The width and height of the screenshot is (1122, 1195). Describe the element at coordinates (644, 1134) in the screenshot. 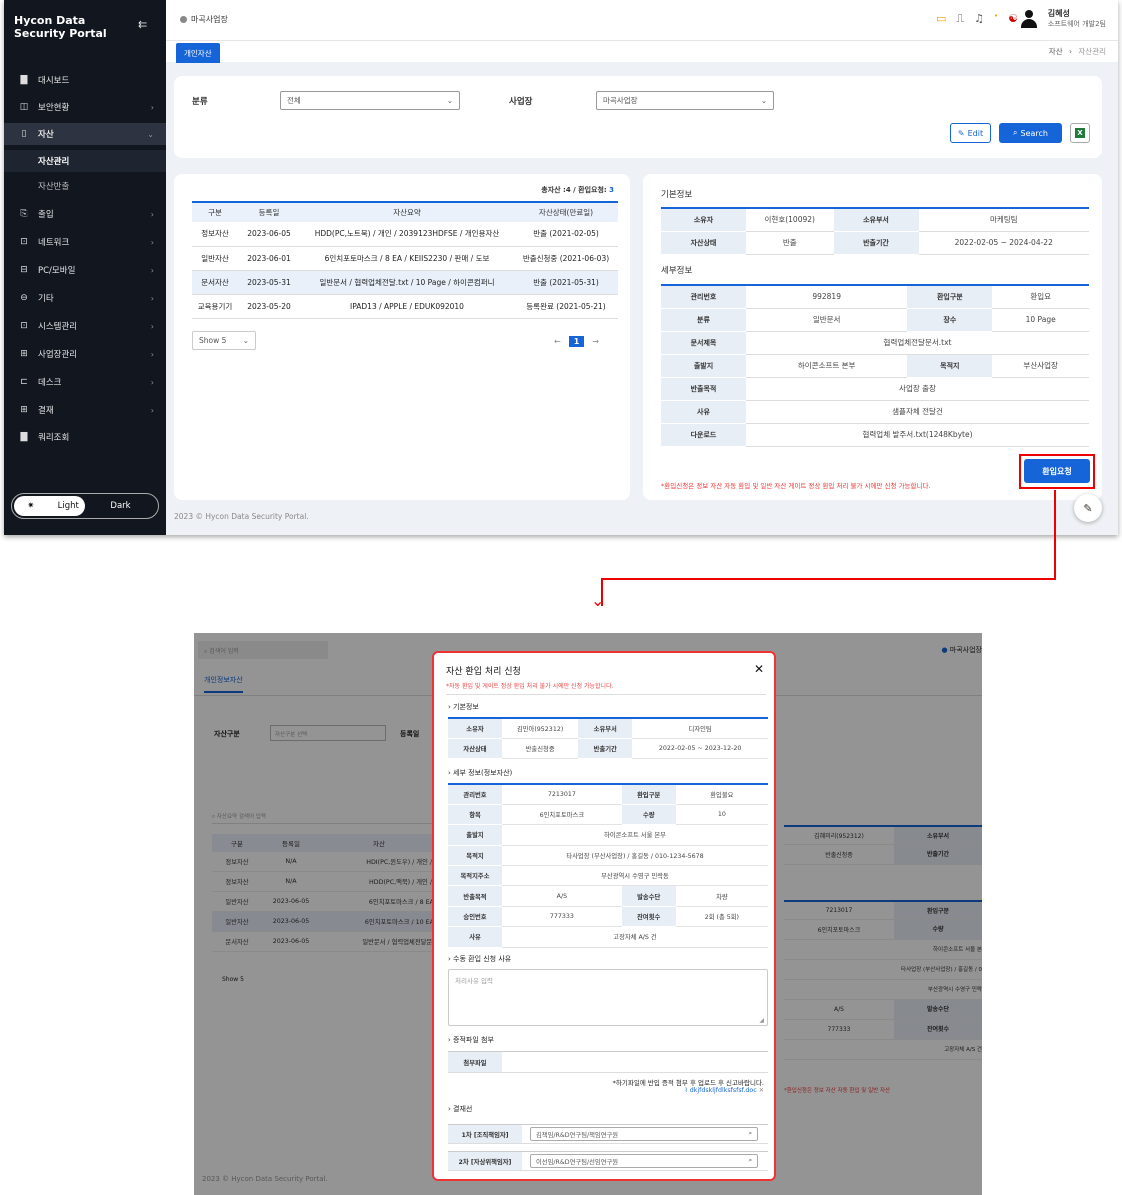

I see `approver-1-field: 김책임/R&D연구팀/책임연구원 ⌕` at that location.